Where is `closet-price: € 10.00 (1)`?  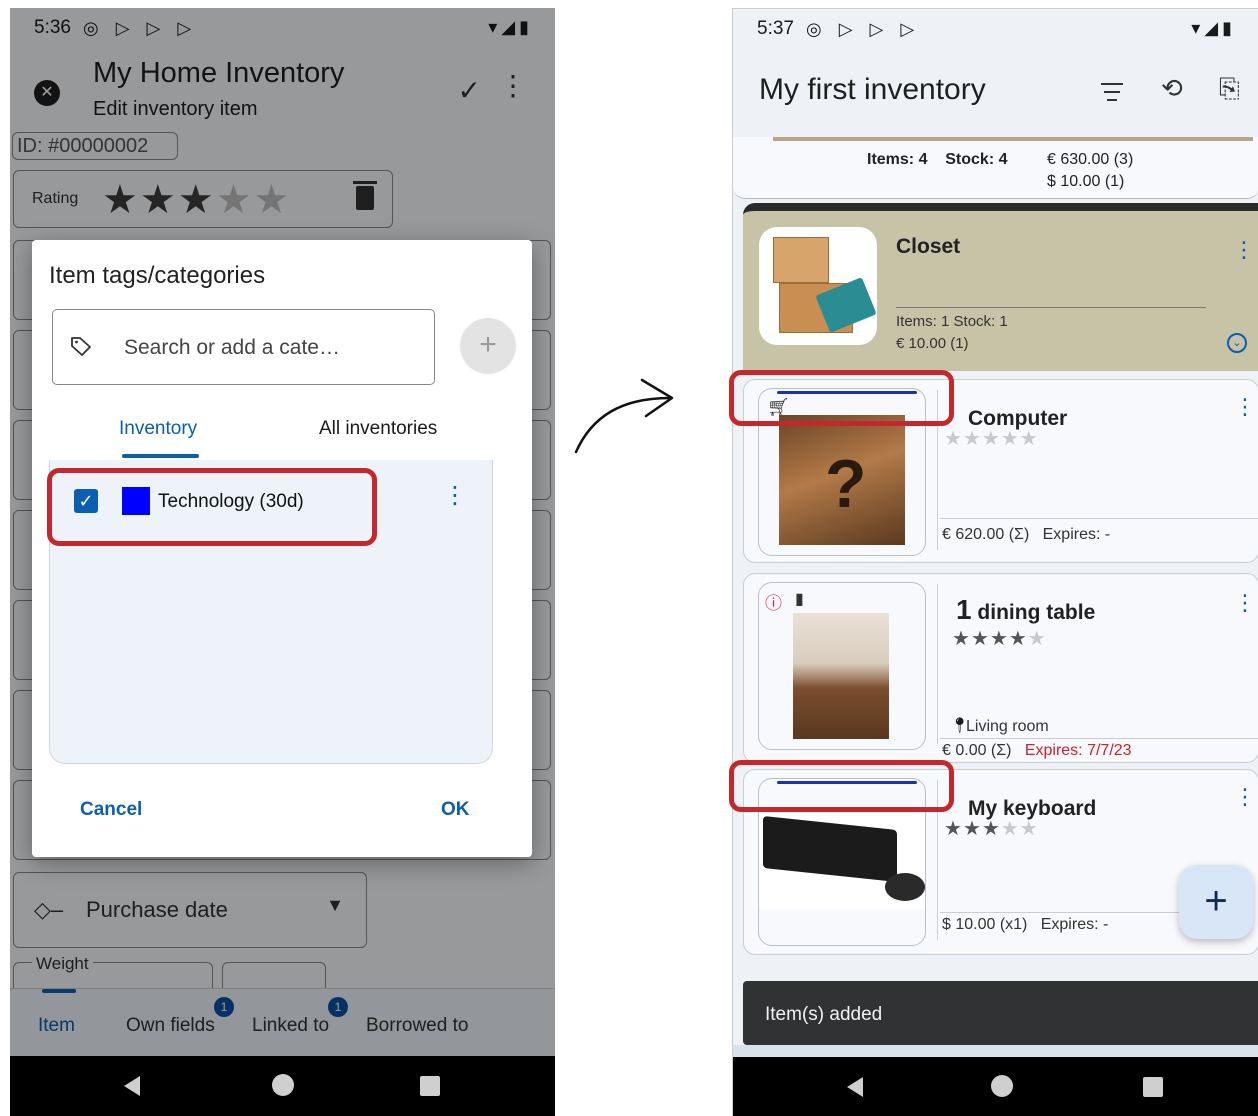
closet-price: € 10.00 (1) is located at coordinates (932, 343).